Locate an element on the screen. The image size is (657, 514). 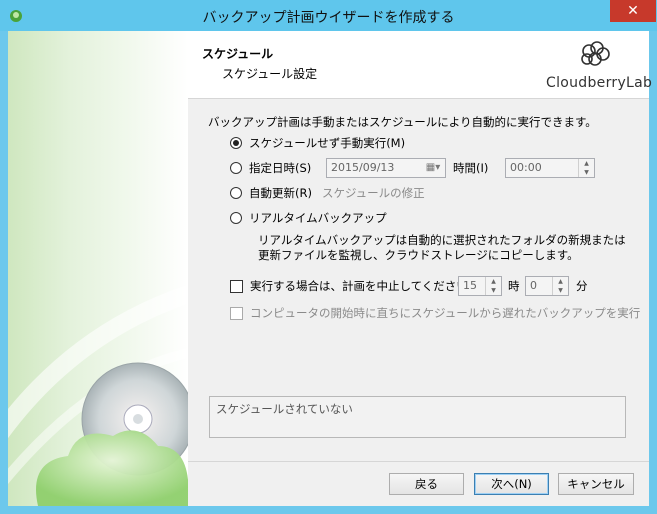
calendar-dropdown-icon: ▦▾ is located at coordinates (433, 168).